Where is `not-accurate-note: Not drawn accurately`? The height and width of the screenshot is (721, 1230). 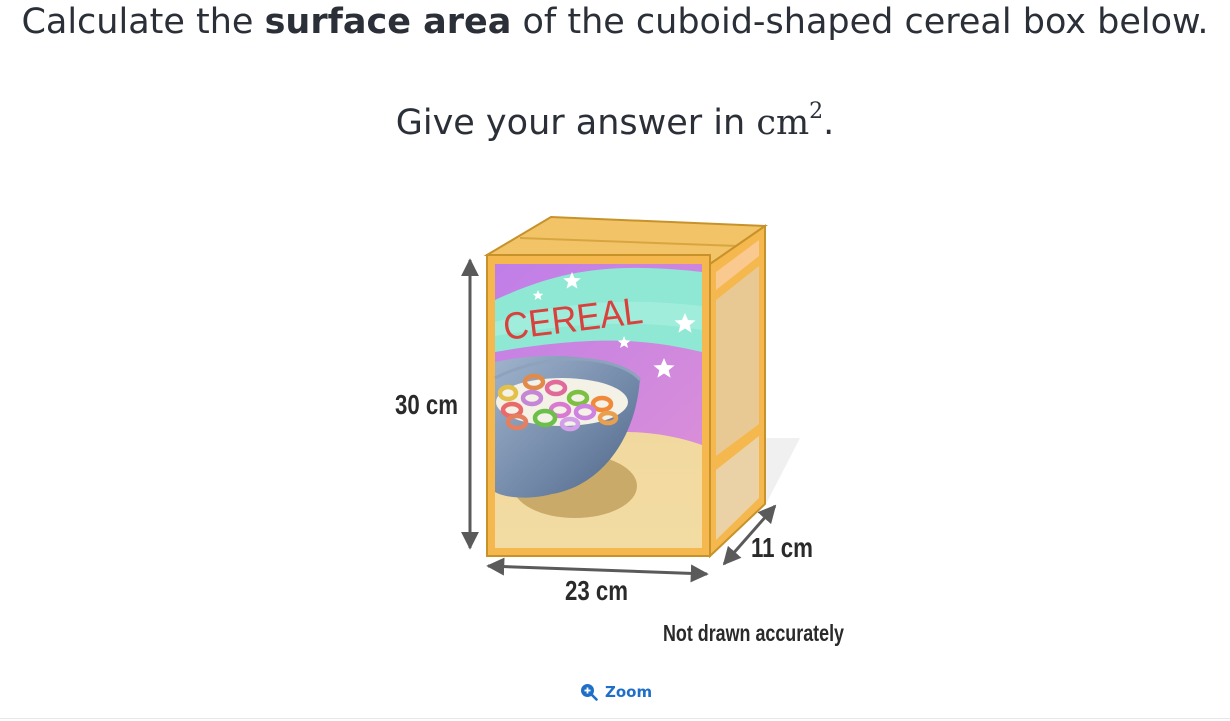 not-accurate-note: Not drawn accurately is located at coordinates (753, 633).